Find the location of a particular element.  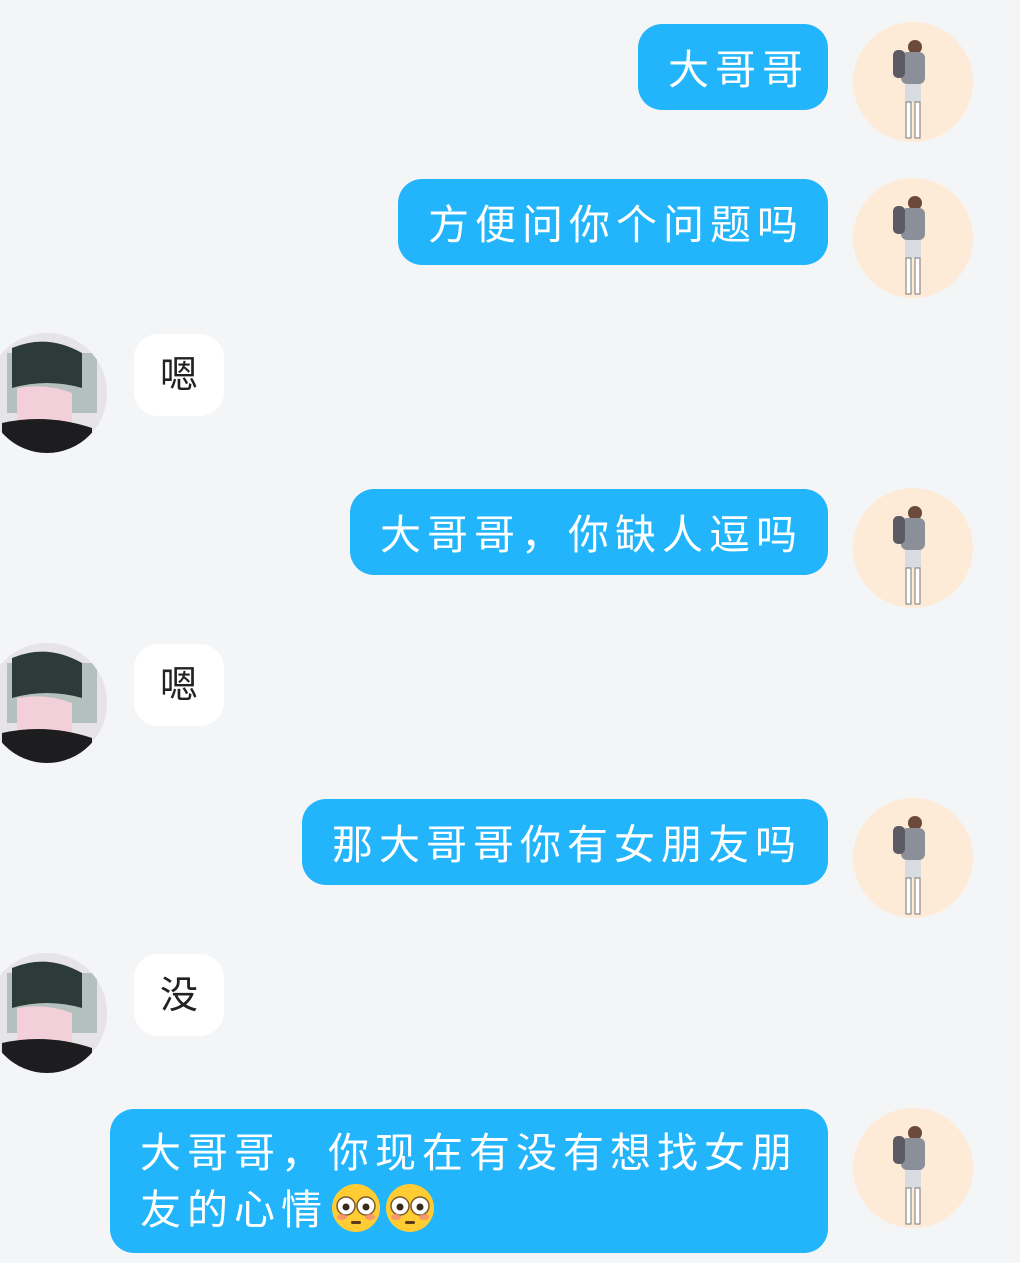

outgoing-message-bubble: 那大哥哥你有女朋友吗 is located at coordinates (565, 842).